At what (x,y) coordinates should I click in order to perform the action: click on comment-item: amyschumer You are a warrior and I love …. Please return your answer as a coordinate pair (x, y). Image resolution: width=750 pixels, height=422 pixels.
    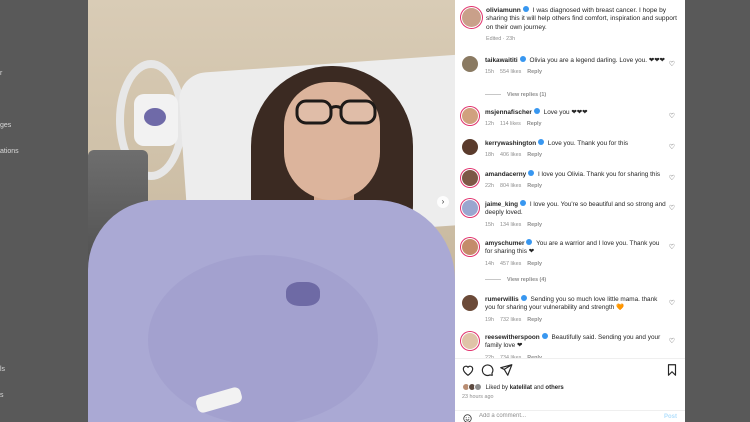
    Looking at the image, I should click on (571, 253).